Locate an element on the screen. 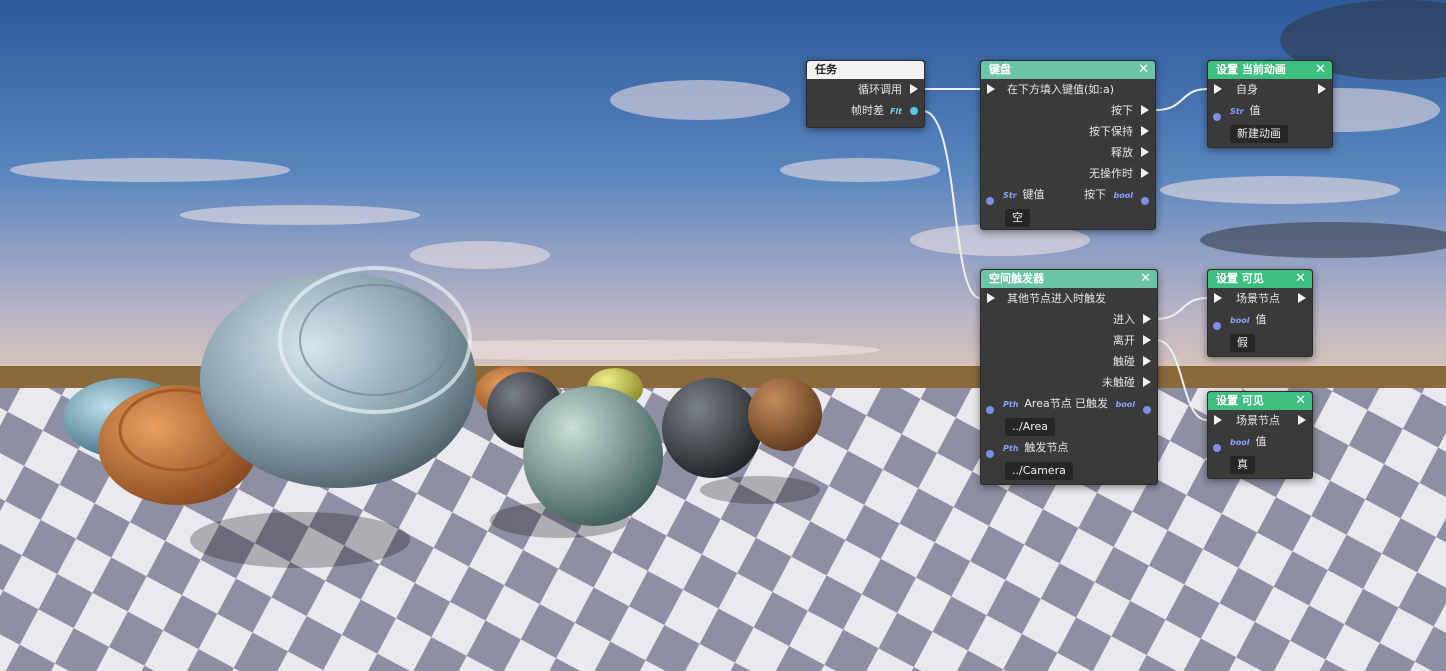  trigger-target-value-field: ../Camera is located at coordinates (1039, 471).